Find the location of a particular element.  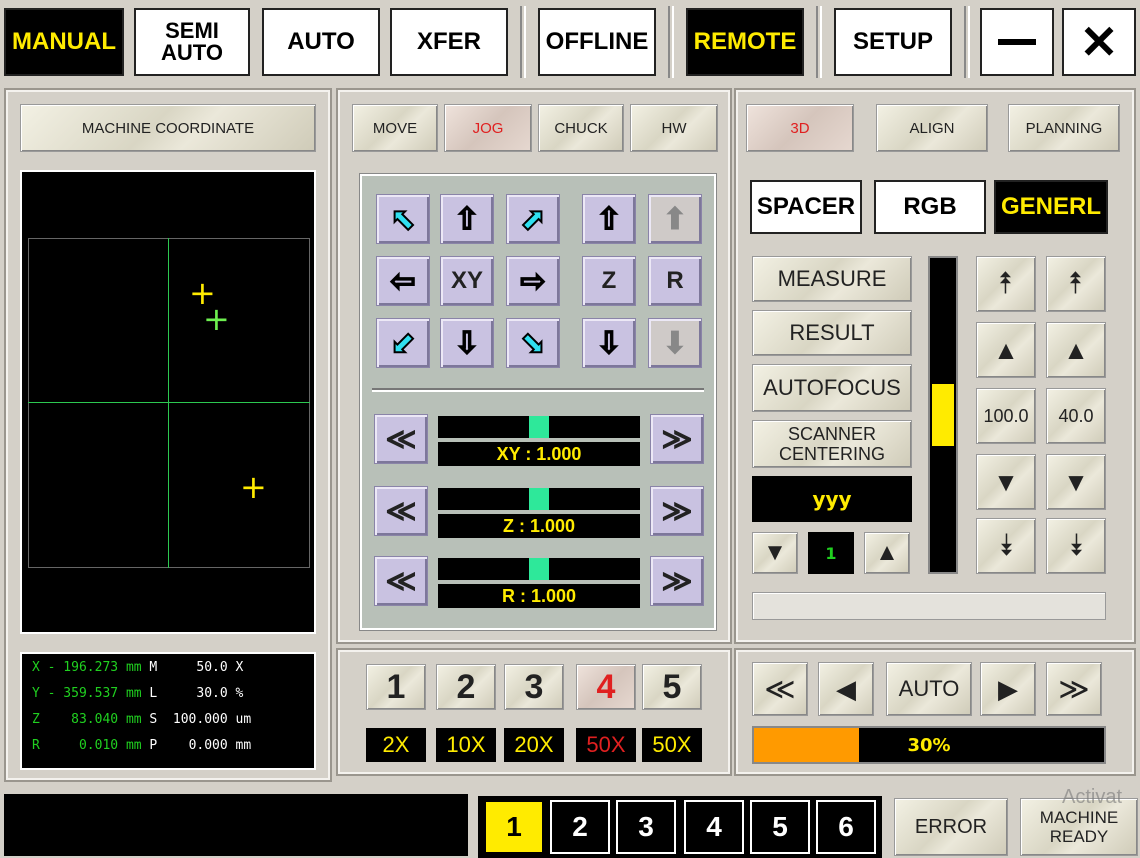

double-right-icon: ≫ is located at coordinates (677, 439).